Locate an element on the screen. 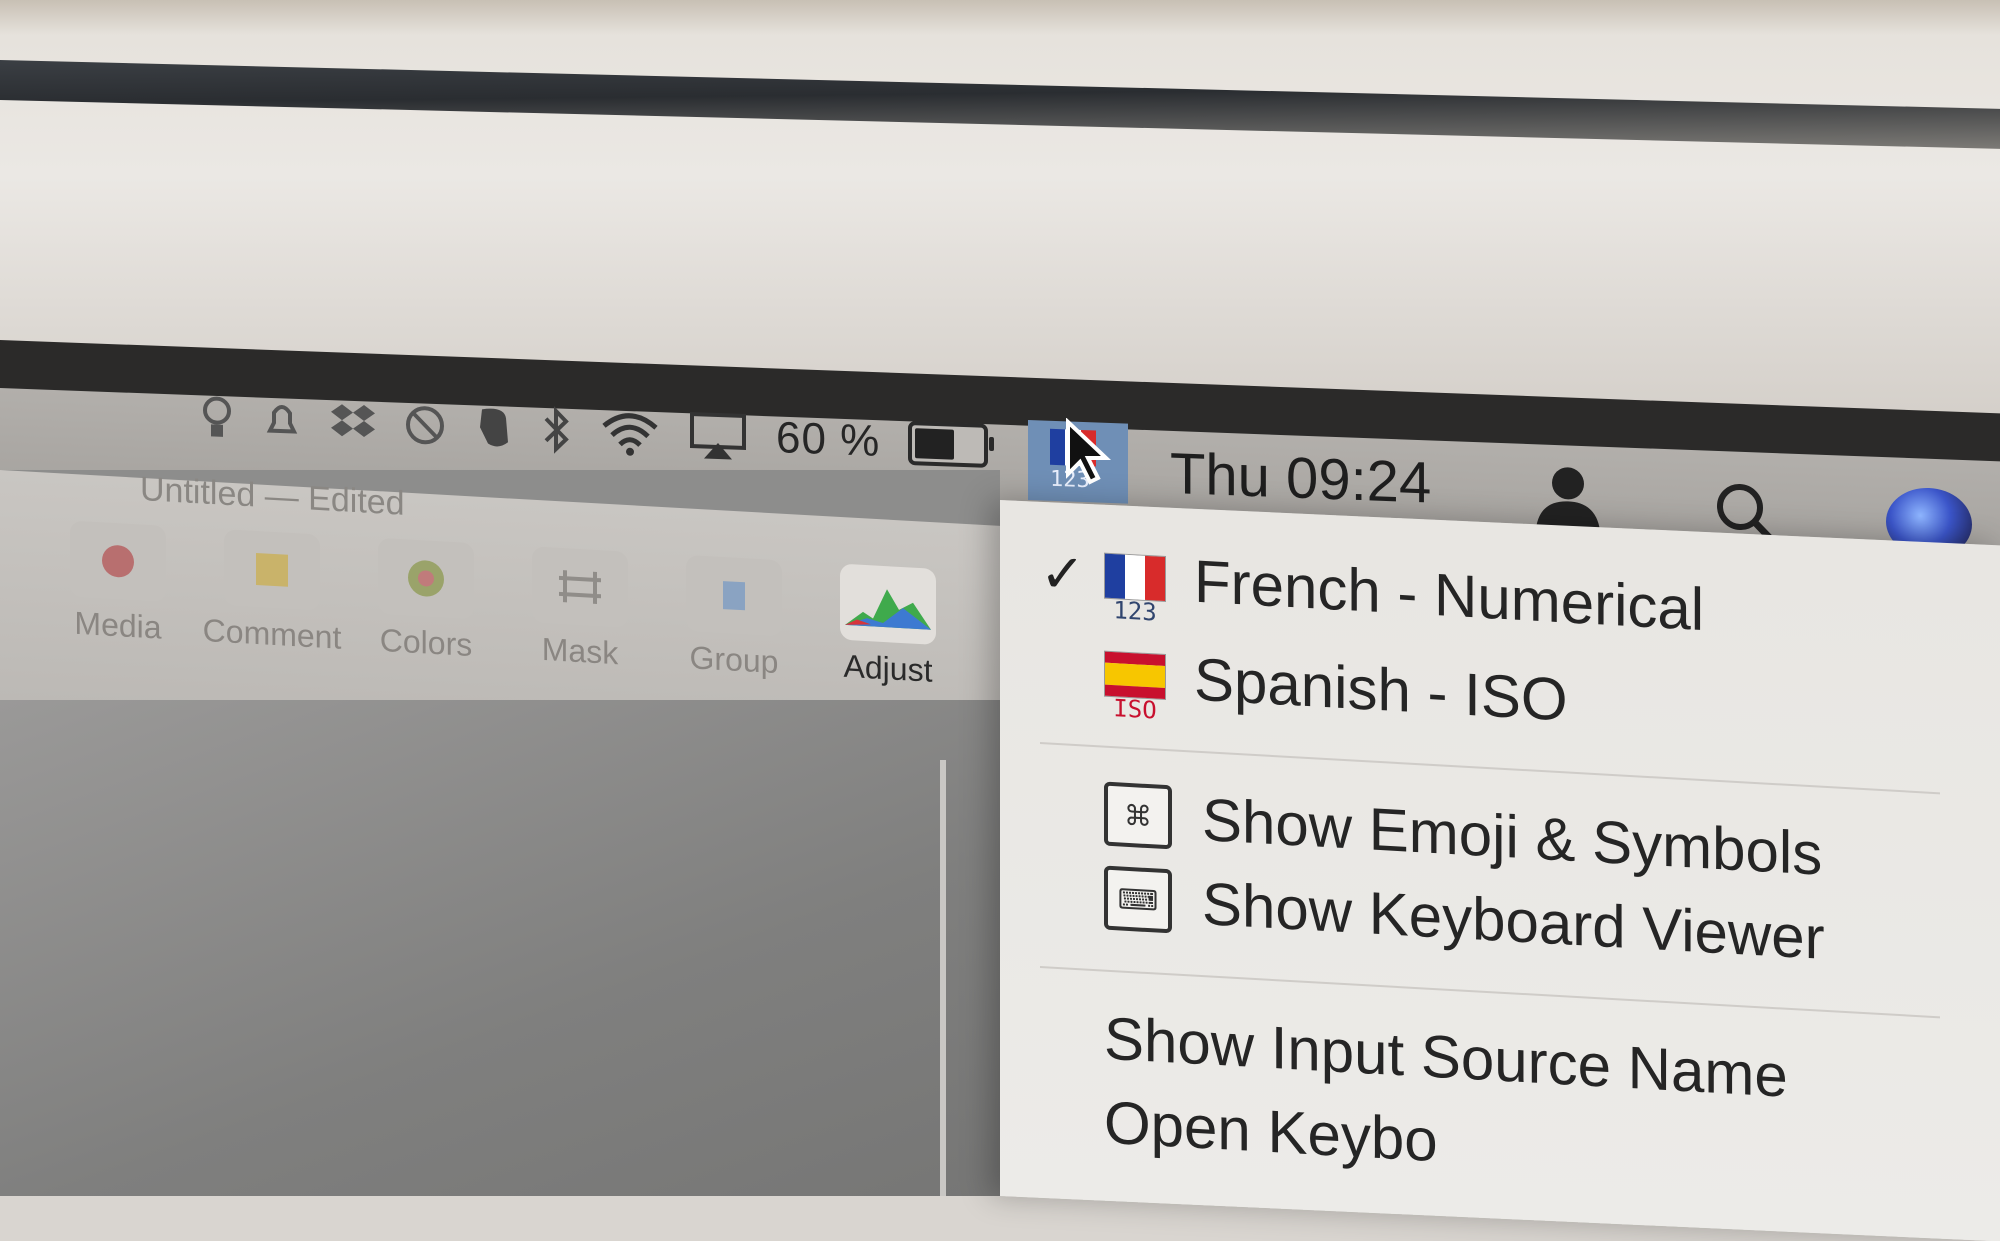 This screenshot has width=2000, height=1241. input-source-code: ISO is located at coordinates (1135, 709).